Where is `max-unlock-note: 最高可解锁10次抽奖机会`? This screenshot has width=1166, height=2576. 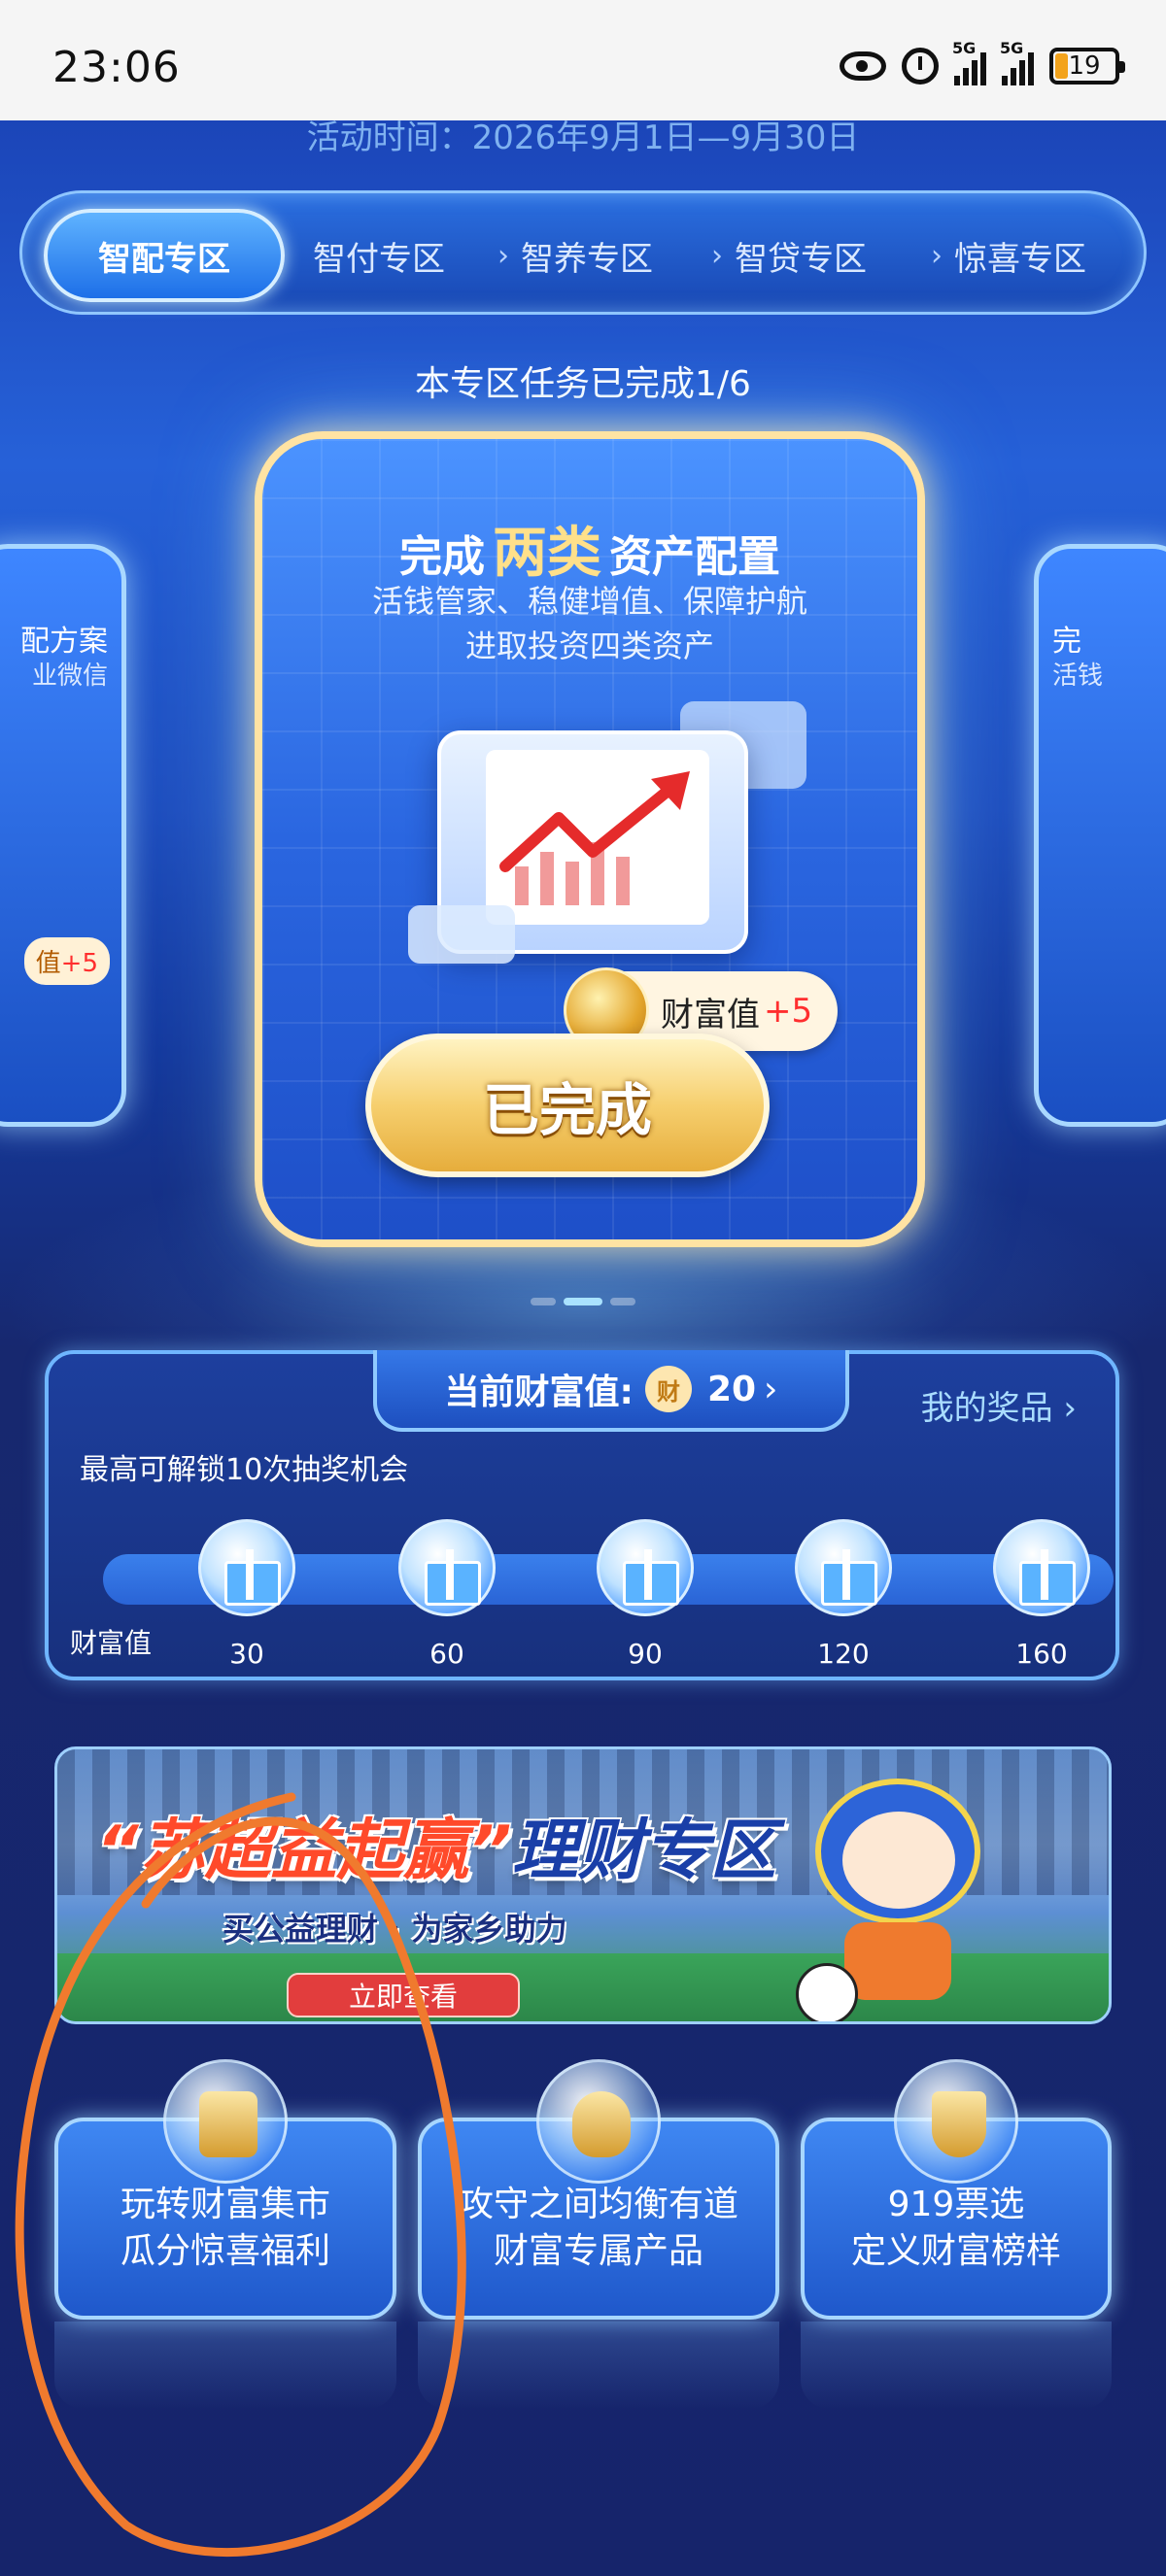
max-unlock-note: 最高可解锁10次抽奖机会 is located at coordinates (244, 1470).